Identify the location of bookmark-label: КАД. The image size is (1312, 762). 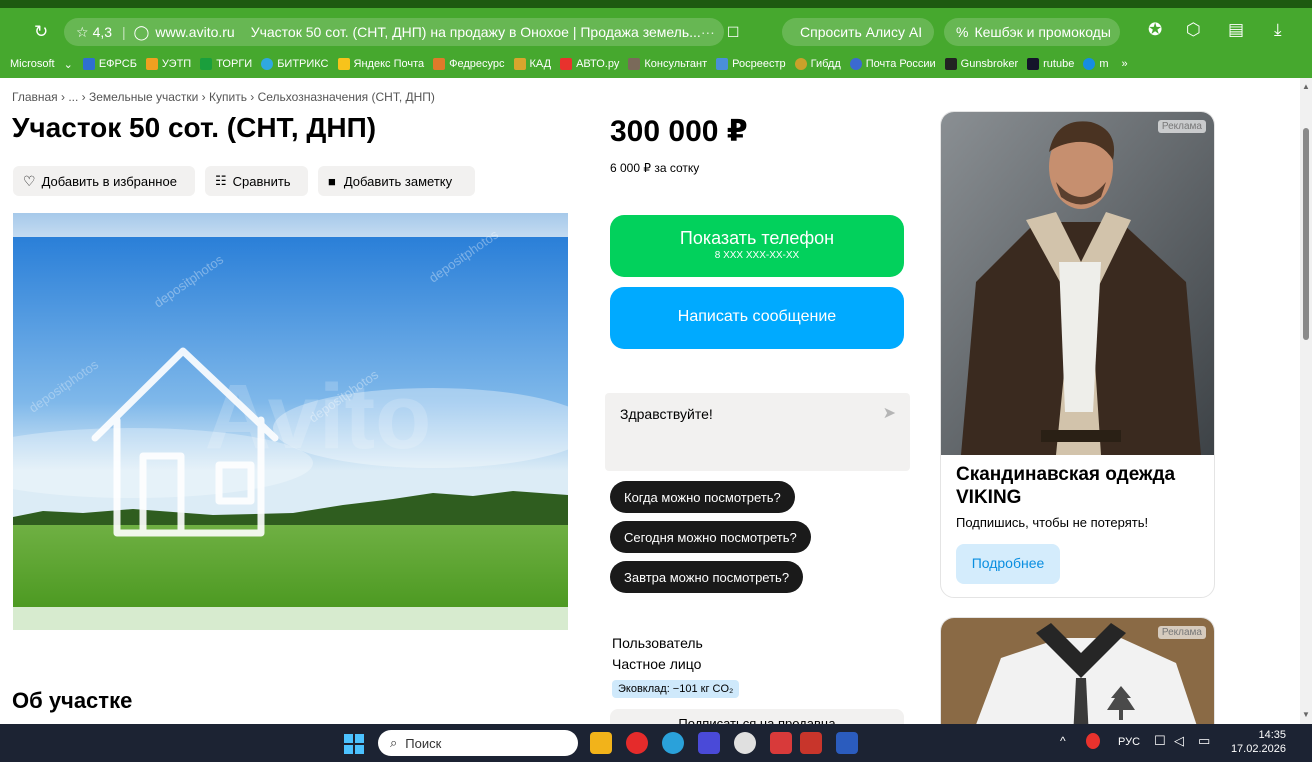
(540, 64).